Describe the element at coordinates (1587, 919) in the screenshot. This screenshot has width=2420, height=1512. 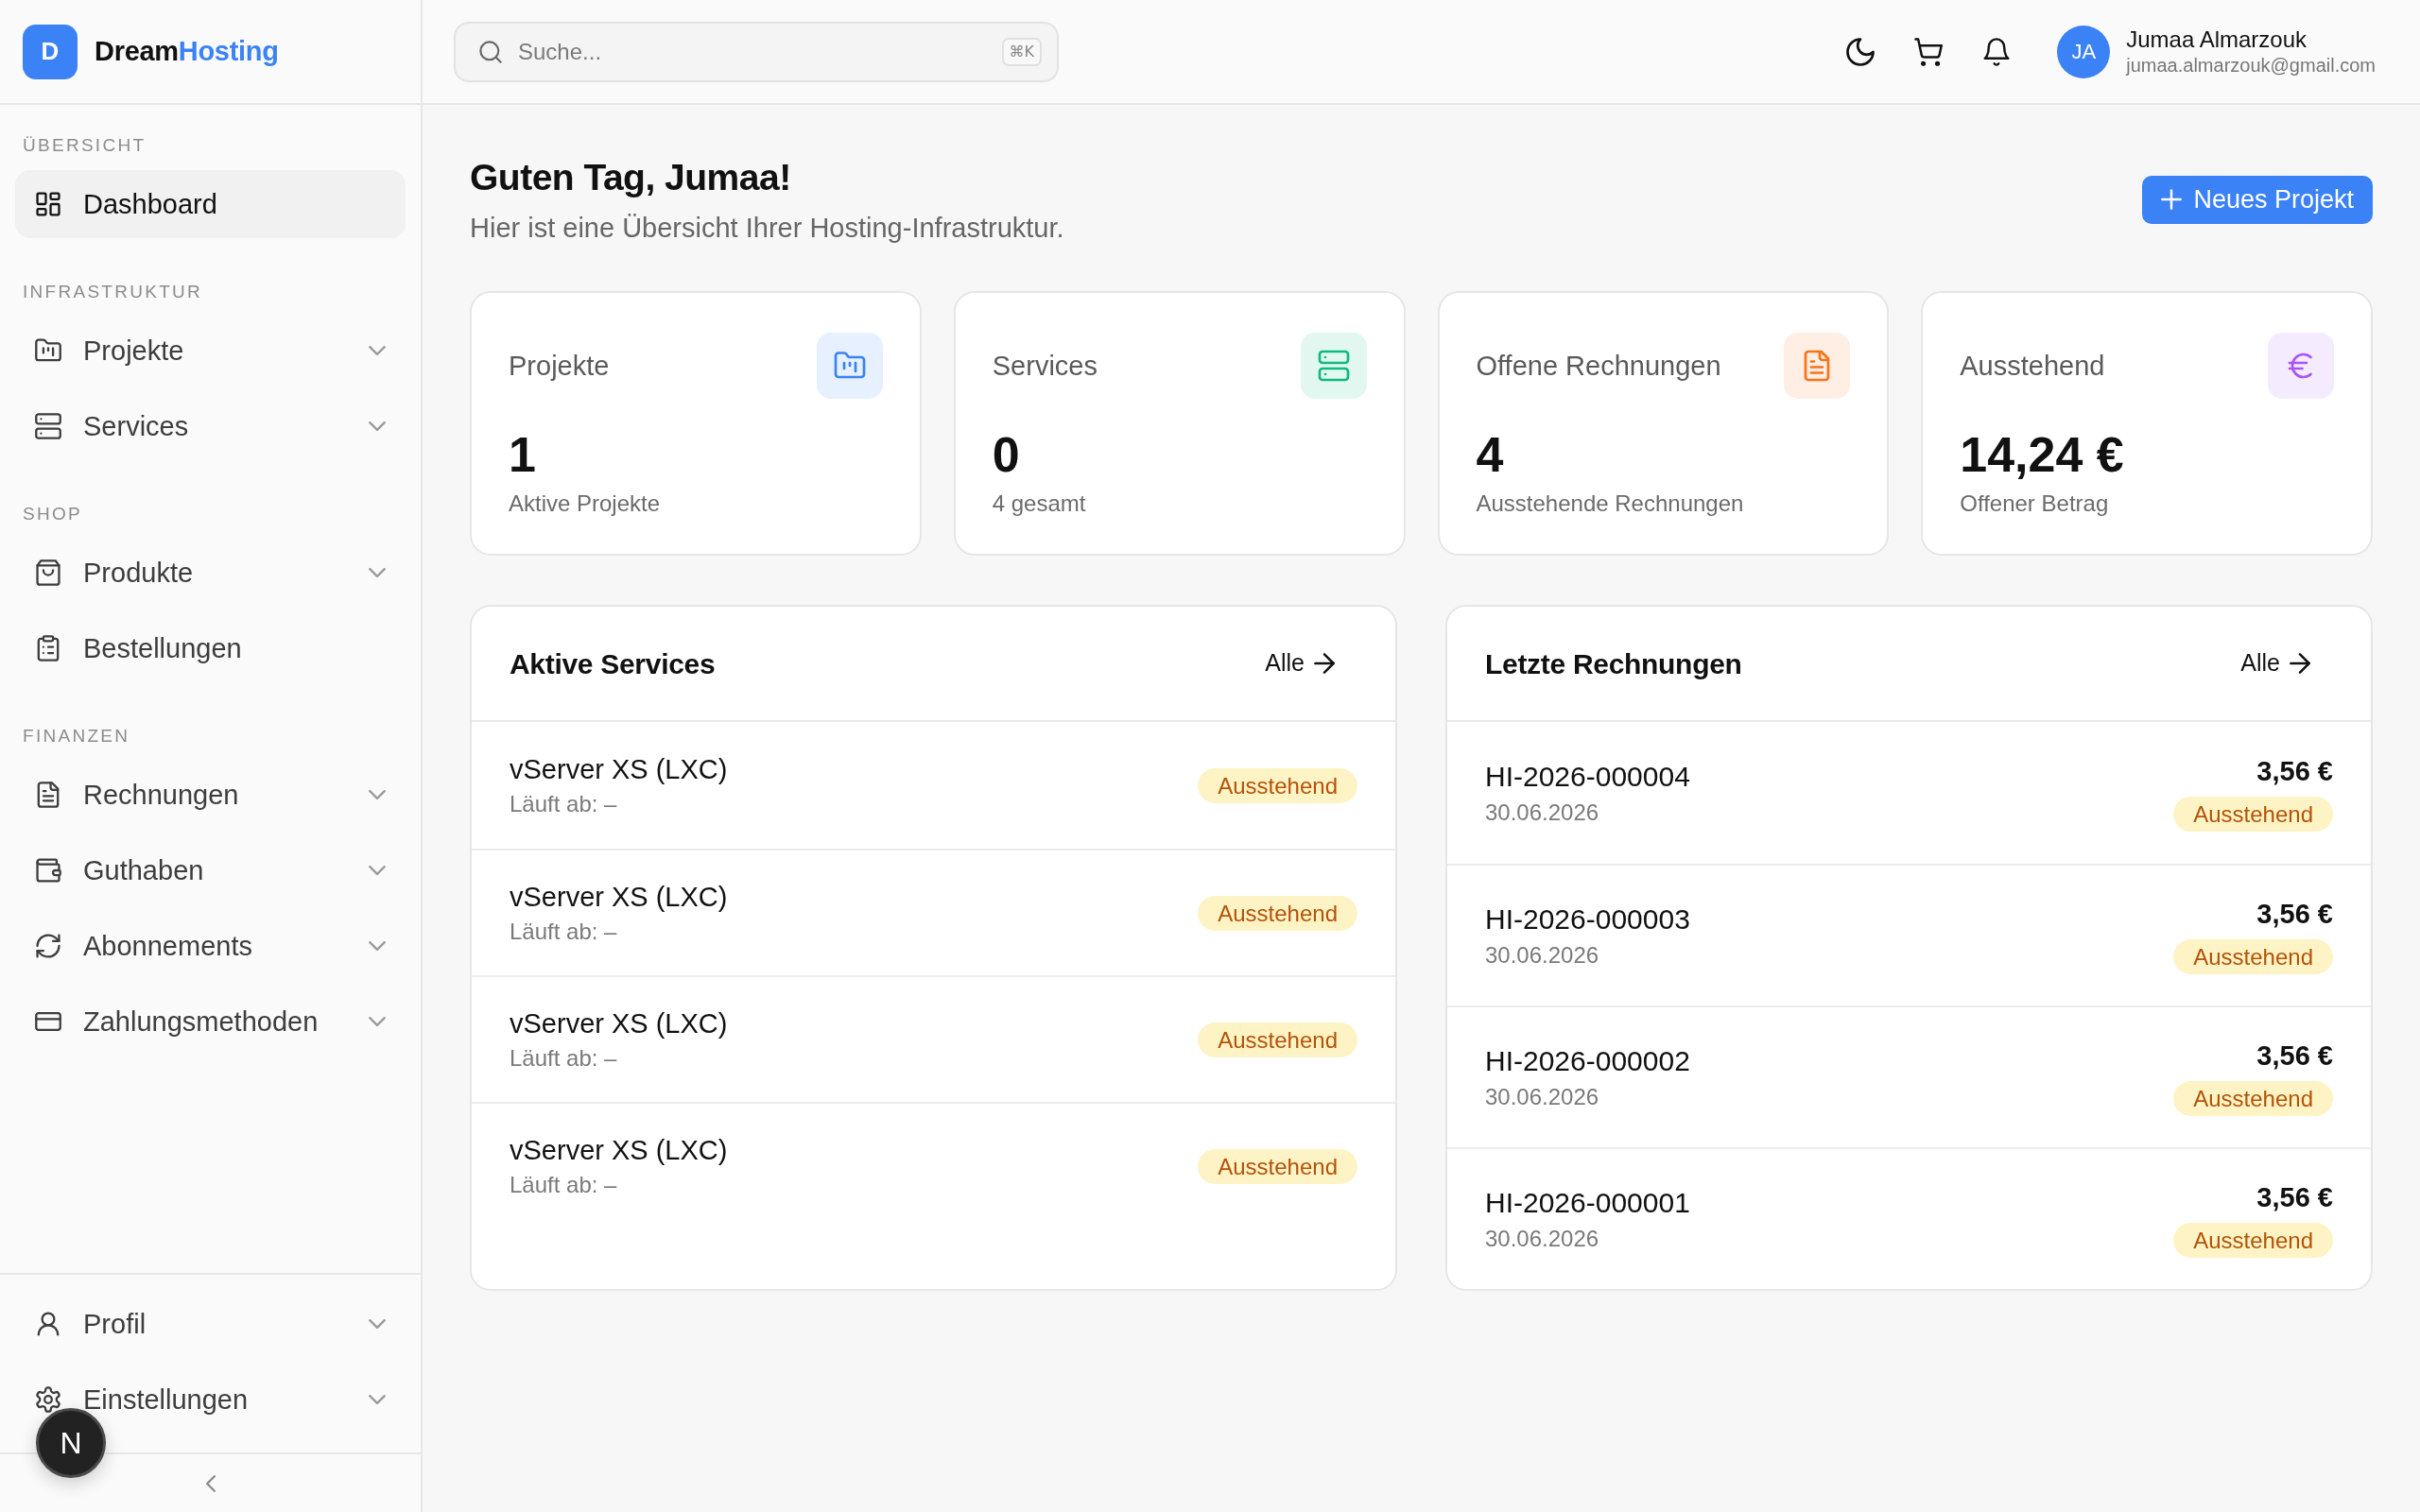
I see `invoice-number: HI-2026-000003` at that location.